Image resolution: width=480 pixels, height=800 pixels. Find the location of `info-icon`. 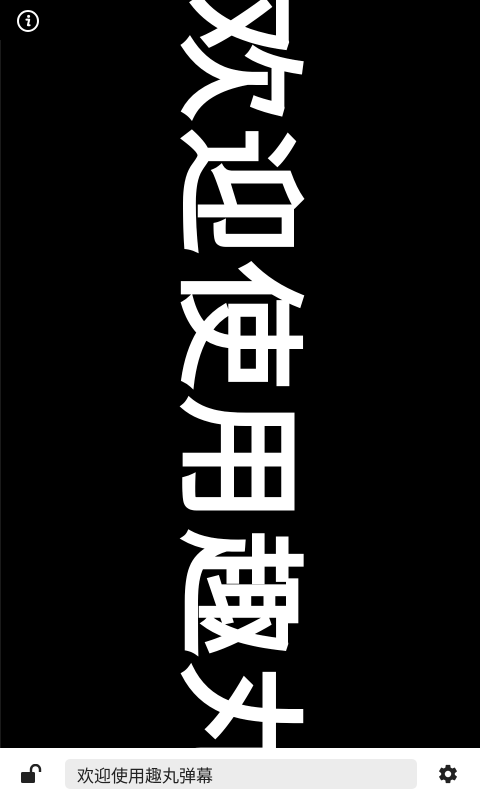

info-icon is located at coordinates (28, 21).